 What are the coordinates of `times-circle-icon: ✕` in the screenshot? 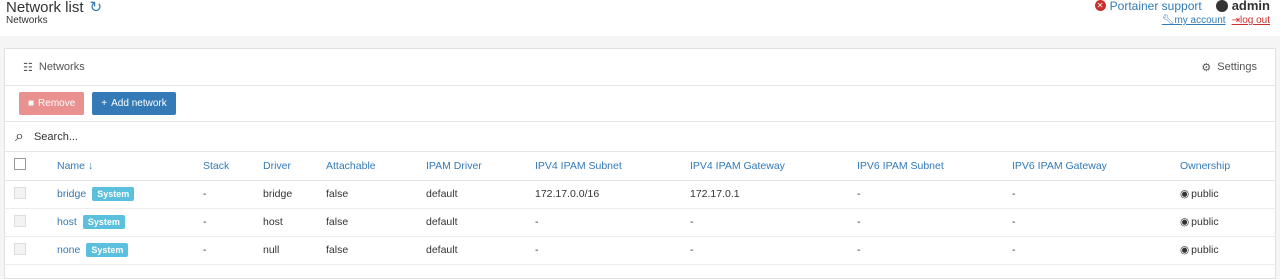 It's located at (1100, 5).